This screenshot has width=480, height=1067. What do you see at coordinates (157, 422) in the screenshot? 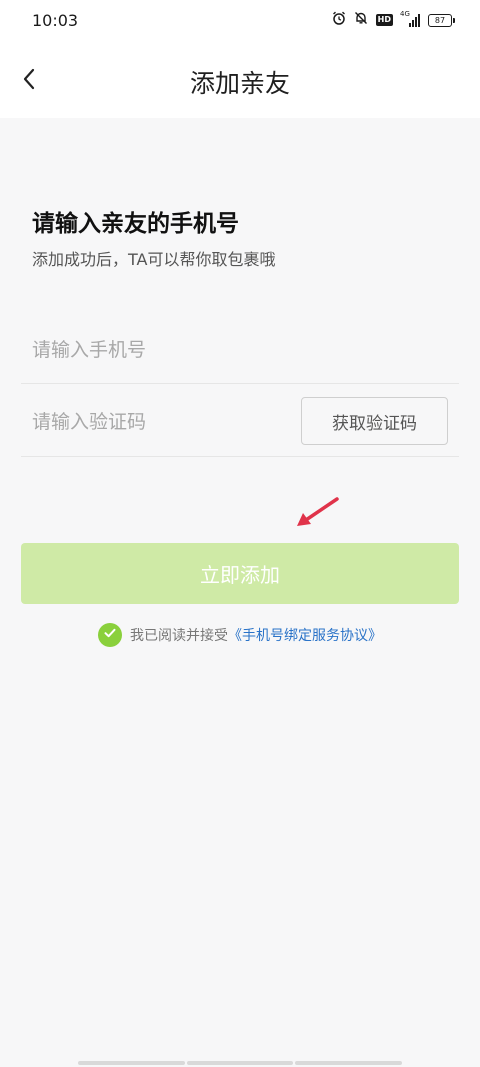
I see `verification-code-input` at bounding box center [157, 422].